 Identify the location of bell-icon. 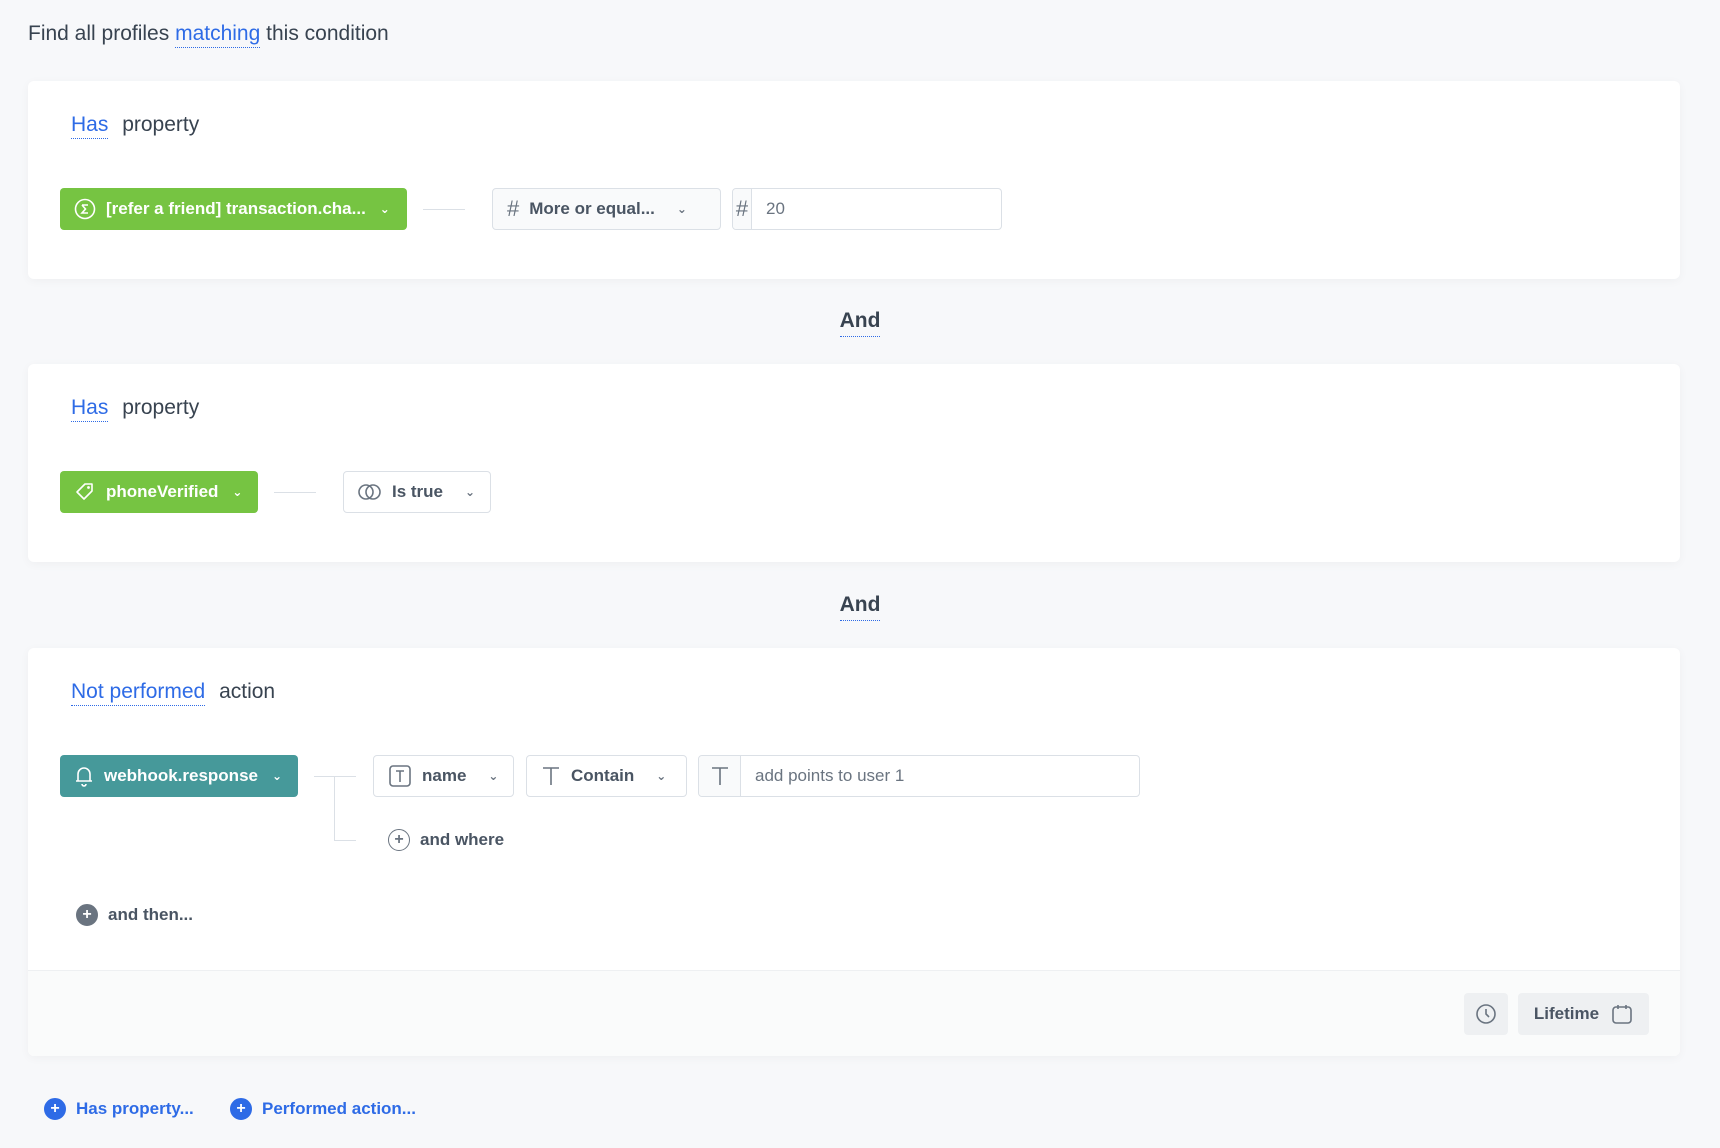
(84, 776).